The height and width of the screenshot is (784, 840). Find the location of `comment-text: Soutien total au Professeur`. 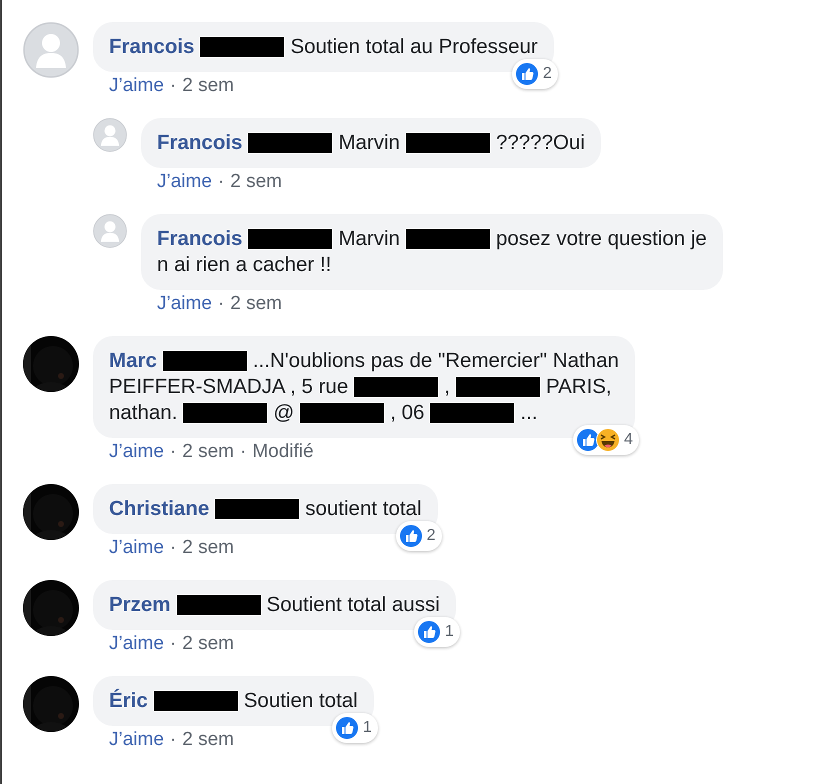

comment-text: Soutien total au Professeur is located at coordinates (414, 47).